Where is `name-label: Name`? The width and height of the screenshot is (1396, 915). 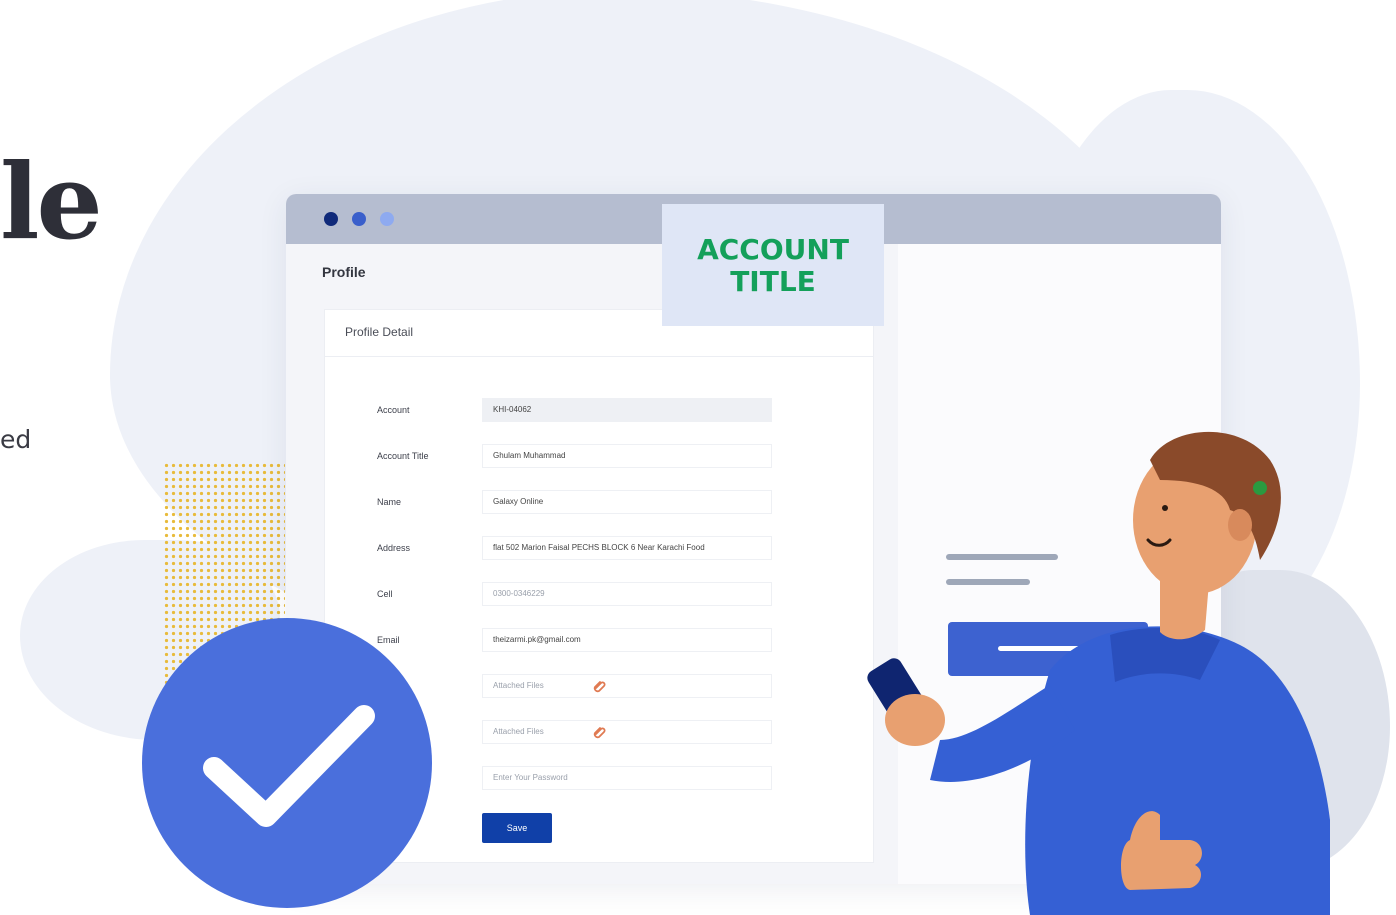 name-label: Name is located at coordinates (389, 502).